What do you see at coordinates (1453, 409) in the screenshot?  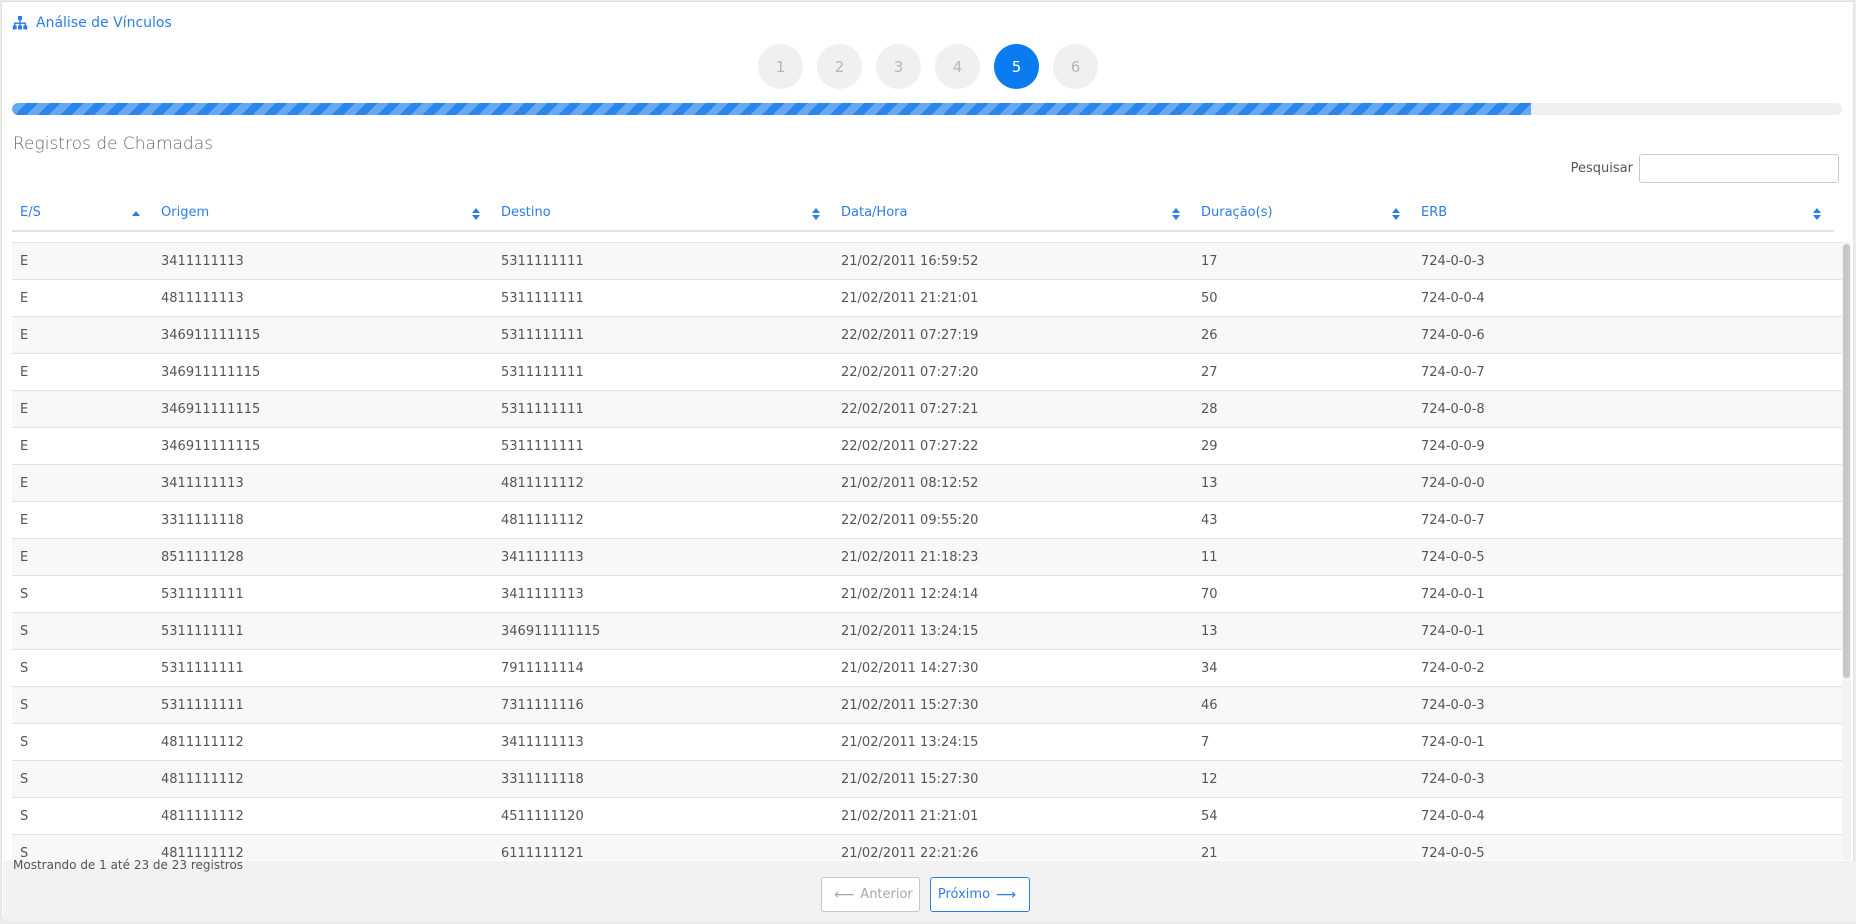 I see `cell-erb: 724-0-0-8` at bounding box center [1453, 409].